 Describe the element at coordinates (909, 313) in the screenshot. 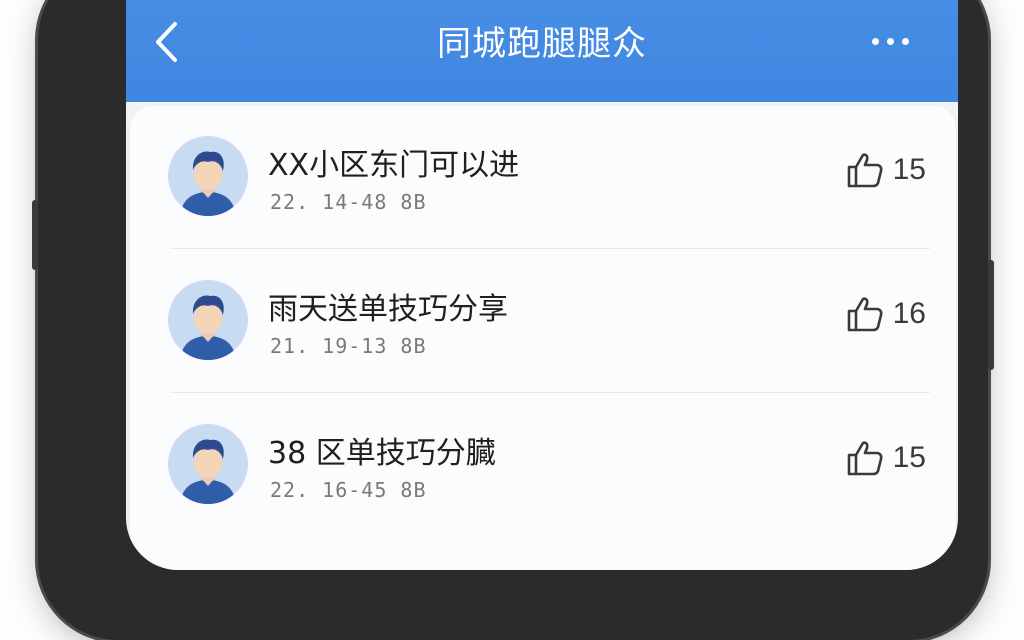

I see `like-count: 16` at that location.